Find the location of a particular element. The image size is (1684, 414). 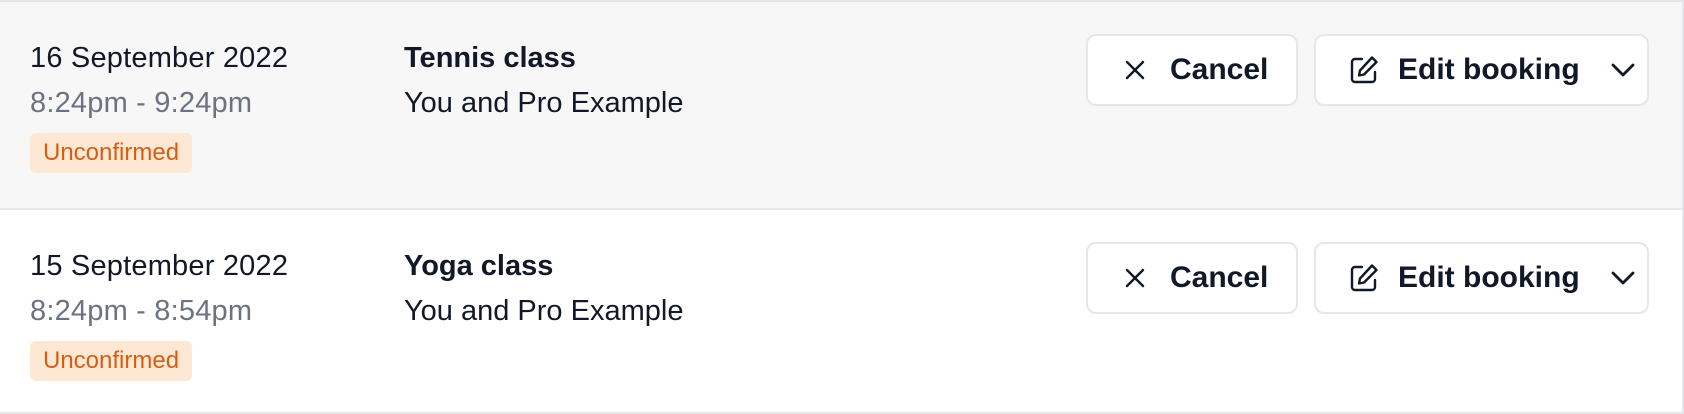

booking-title: Yoga class is located at coordinates (479, 266).